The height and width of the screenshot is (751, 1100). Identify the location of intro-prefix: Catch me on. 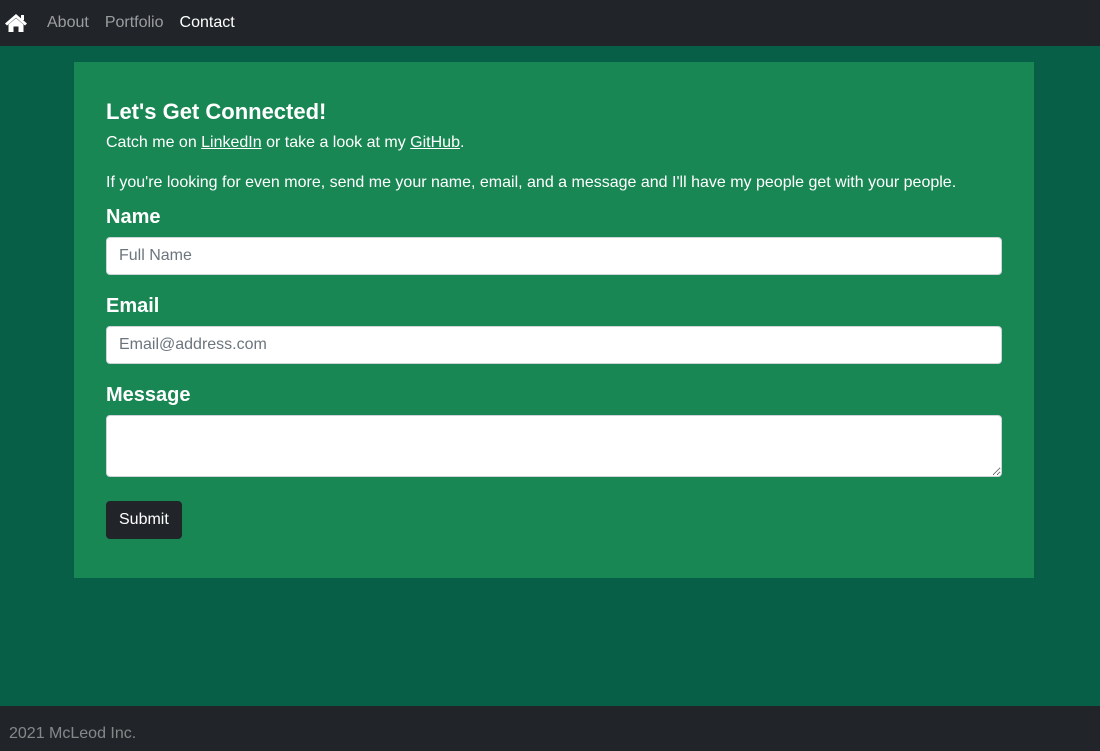
(154, 142).